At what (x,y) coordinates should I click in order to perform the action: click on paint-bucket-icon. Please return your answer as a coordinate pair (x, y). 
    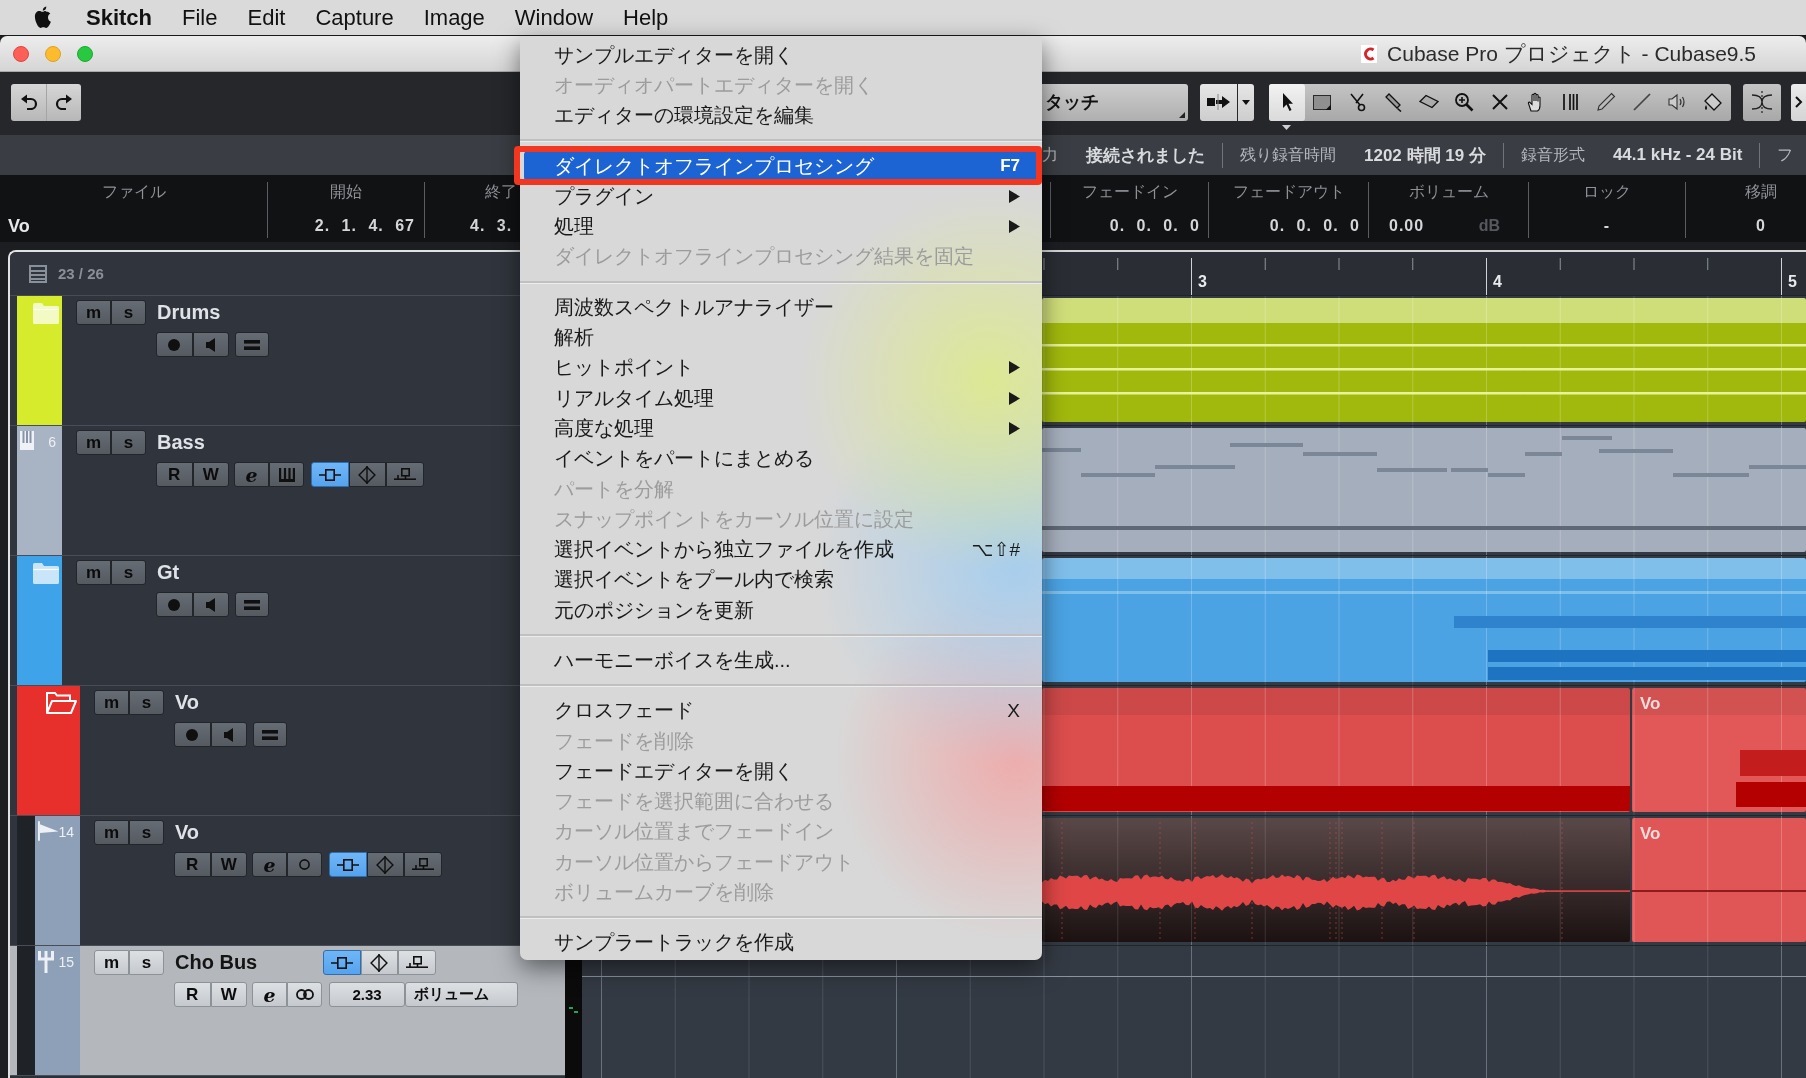
    Looking at the image, I should click on (1712, 102).